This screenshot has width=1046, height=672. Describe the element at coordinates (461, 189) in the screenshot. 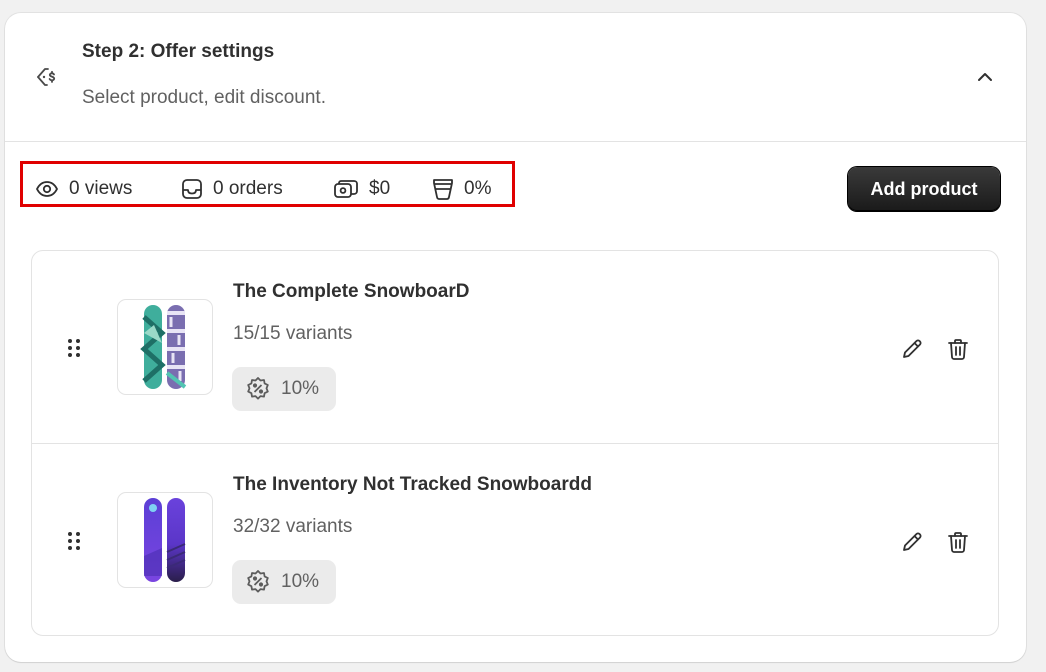

I see `conversion-stat: 0%` at that location.